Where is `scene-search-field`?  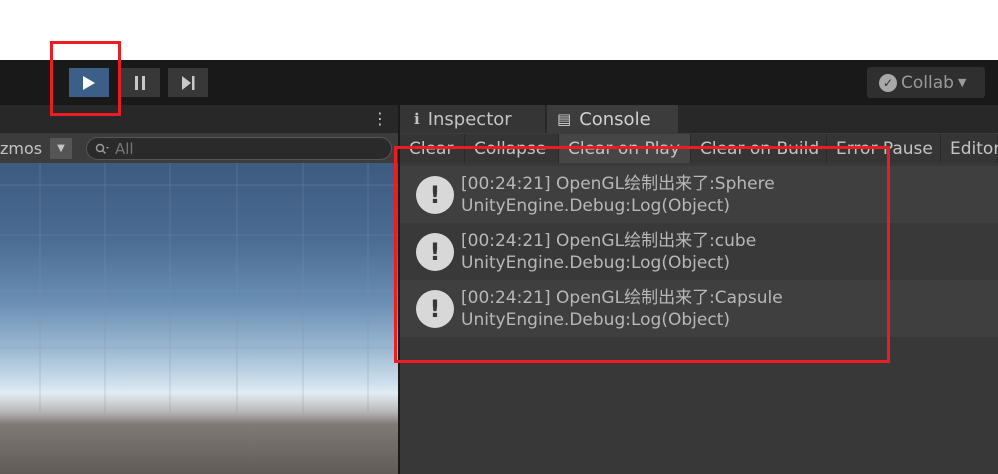
scene-search-field is located at coordinates (239, 148).